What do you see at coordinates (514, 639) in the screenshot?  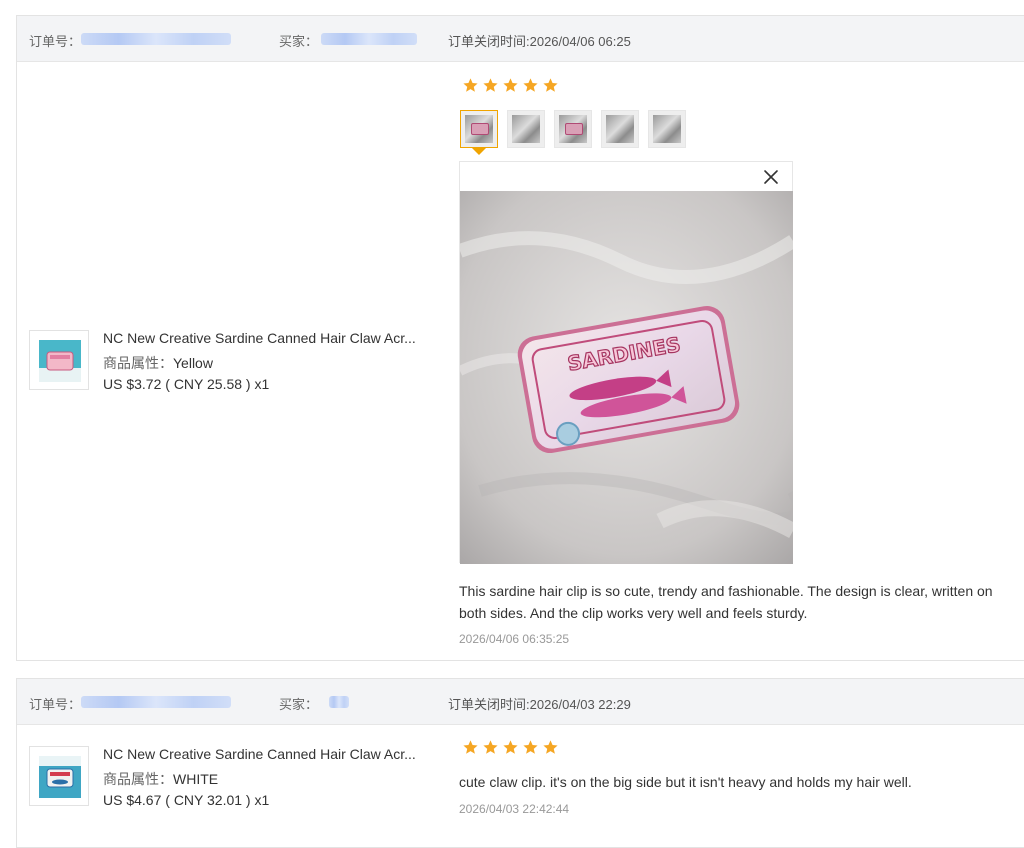 I see `review-date: 2026/04/06 06:35:25` at bounding box center [514, 639].